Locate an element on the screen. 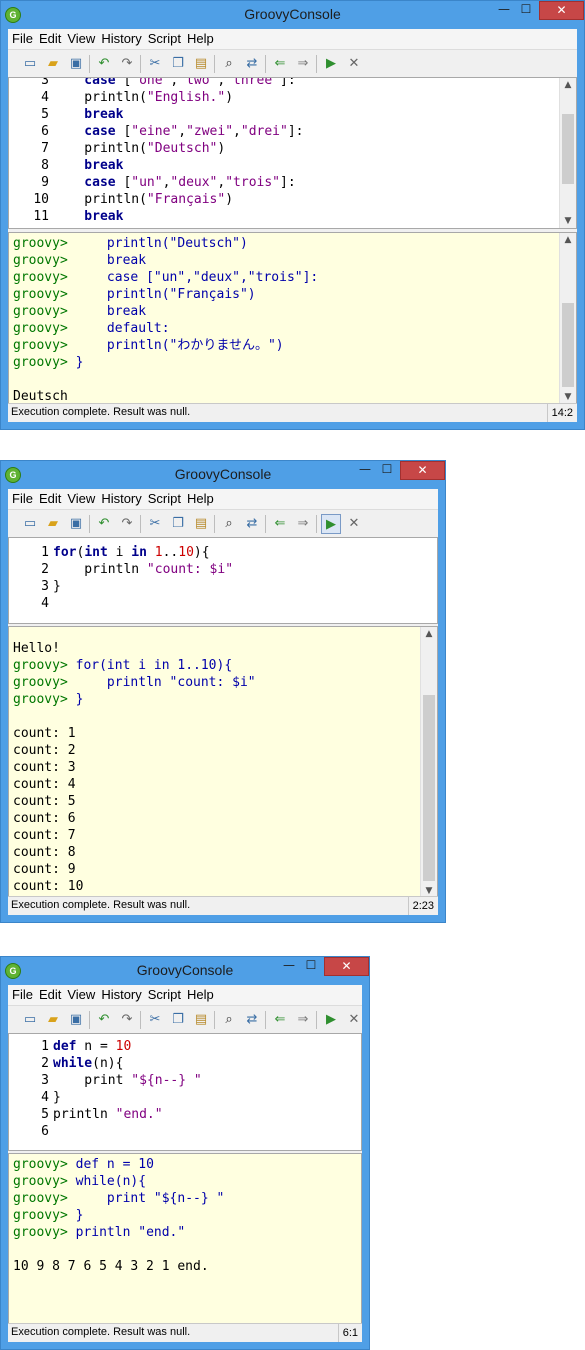  code-line: case ["one","two","three"]: is located at coordinates (305, 83).